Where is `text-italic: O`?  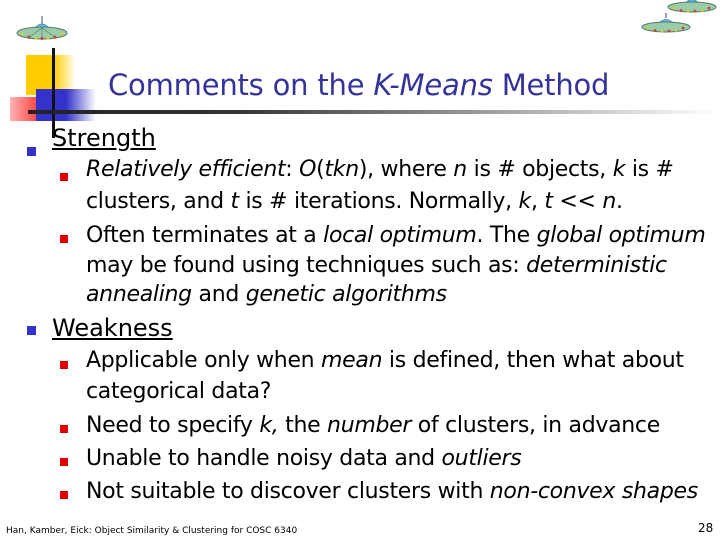 text-italic: O is located at coordinates (308, 169).